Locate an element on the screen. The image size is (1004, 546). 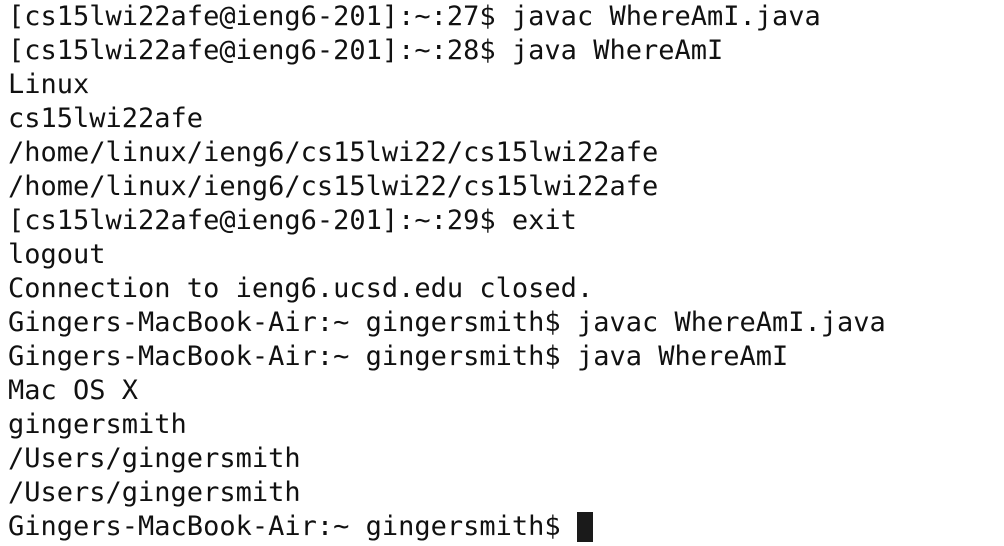
terminal-line: logout is located at coordinates (506, 255).